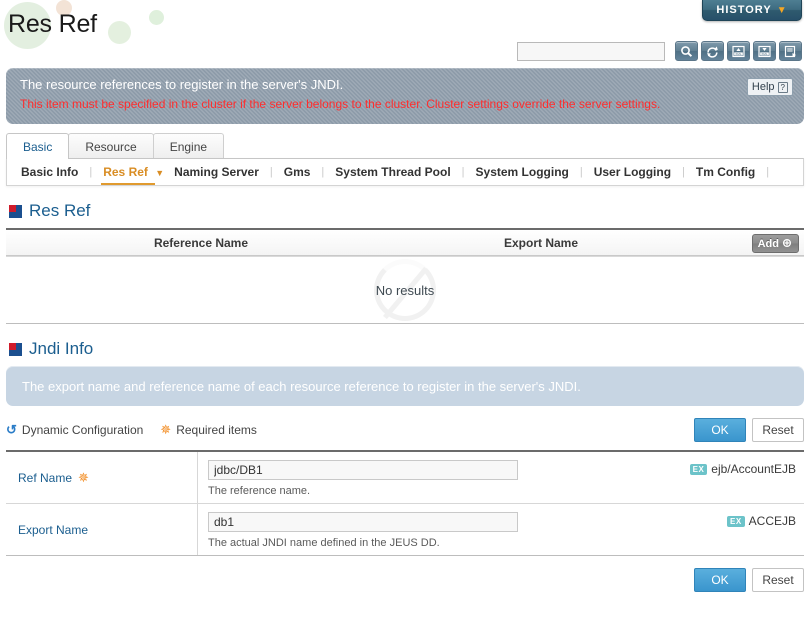 This screenshot has height=634, width=810. Describe the element at coordinates (259, 491) in the screenshot. I see `field-hint-ref-name: The reference name.` at that location.